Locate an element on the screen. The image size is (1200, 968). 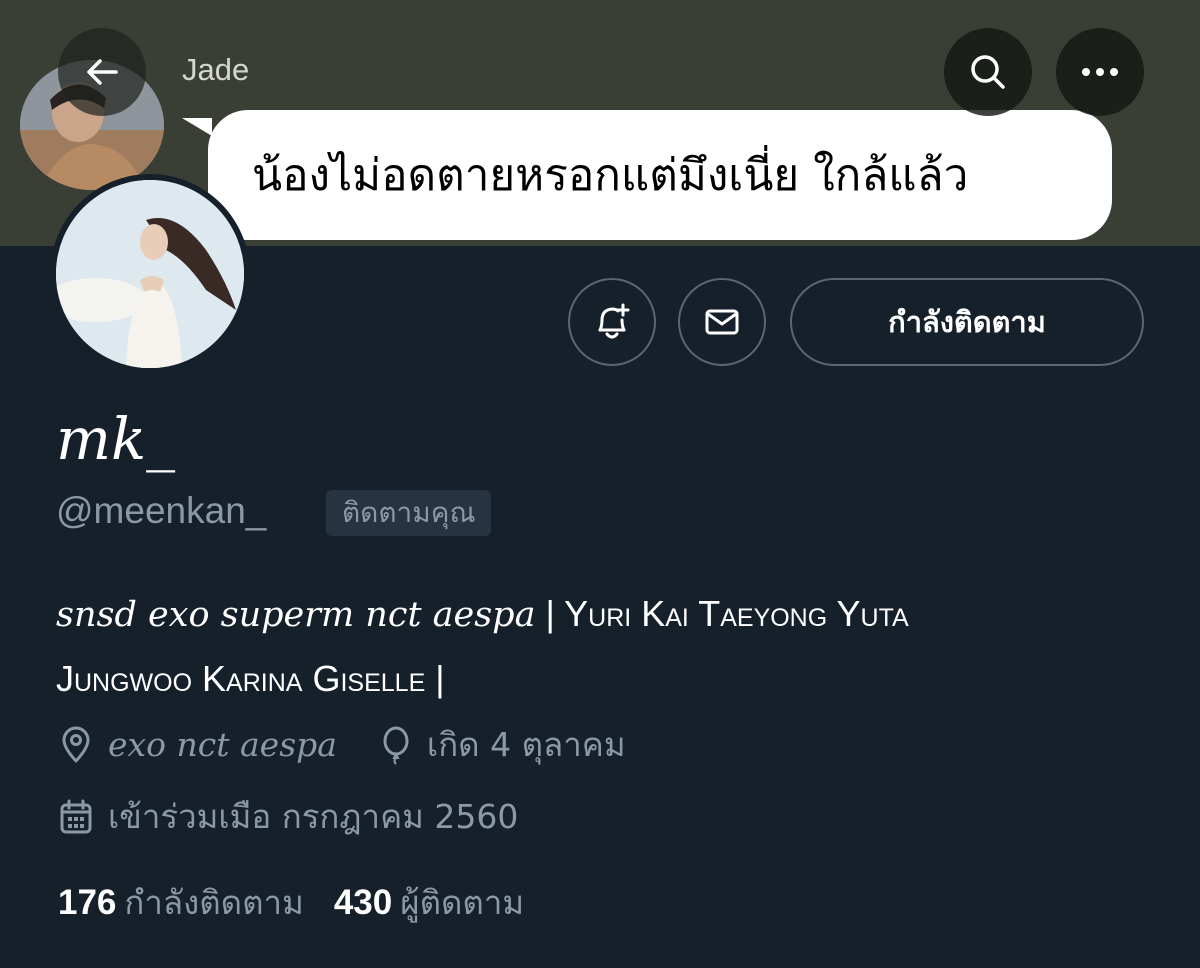
location-text: exo nct aespa is located at coordinates (222, 744).